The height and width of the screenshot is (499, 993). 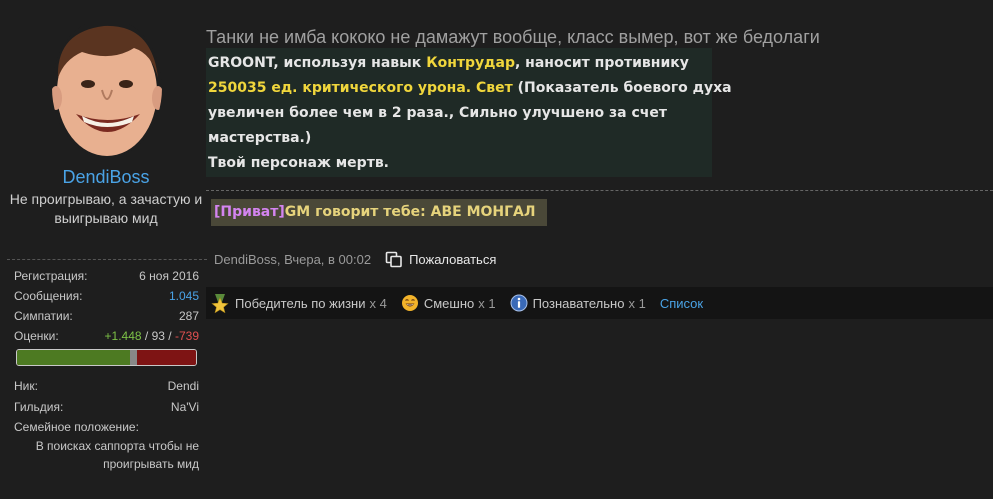 What do you see at coordinates (317, 63) in the screenshot?
I see `game-log-text: GROONT, используя навык` at bounding box center [317, 63].